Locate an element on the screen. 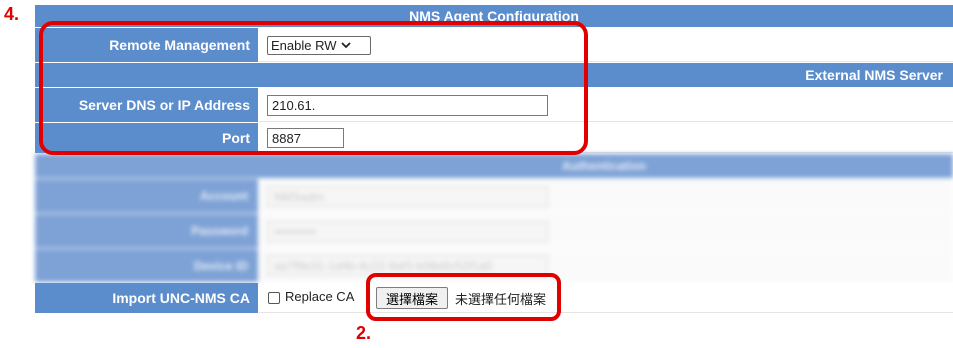 Image resolution: width=953 pixels, height=348 pixels. import-ca-value-cell is located at coordinates (606, 298).